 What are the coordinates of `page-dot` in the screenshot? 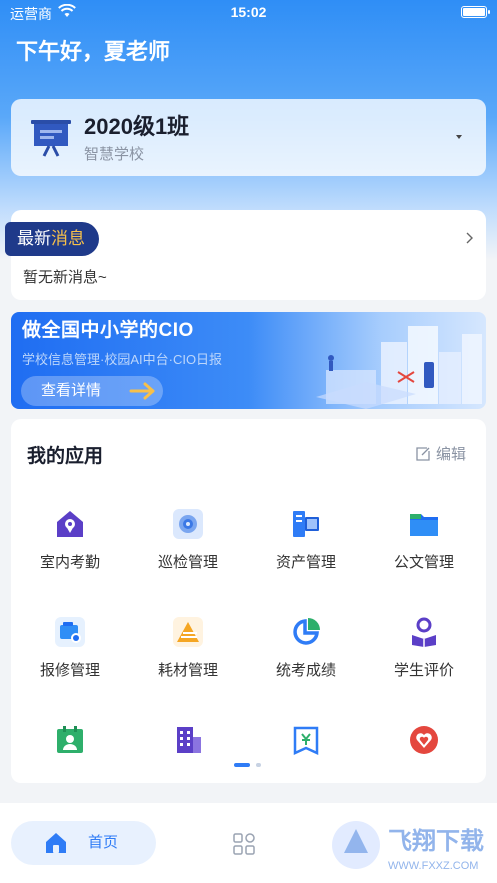 It's located at (258, 765).